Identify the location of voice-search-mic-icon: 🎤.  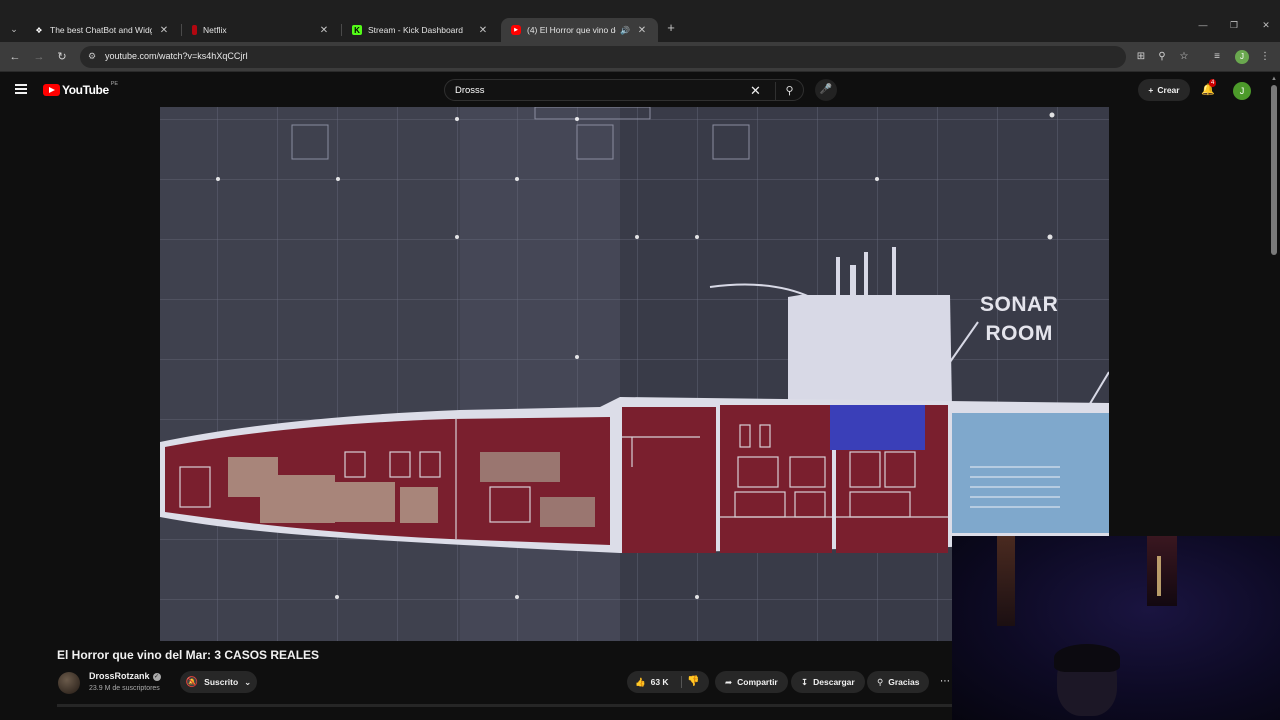
(826, 90).